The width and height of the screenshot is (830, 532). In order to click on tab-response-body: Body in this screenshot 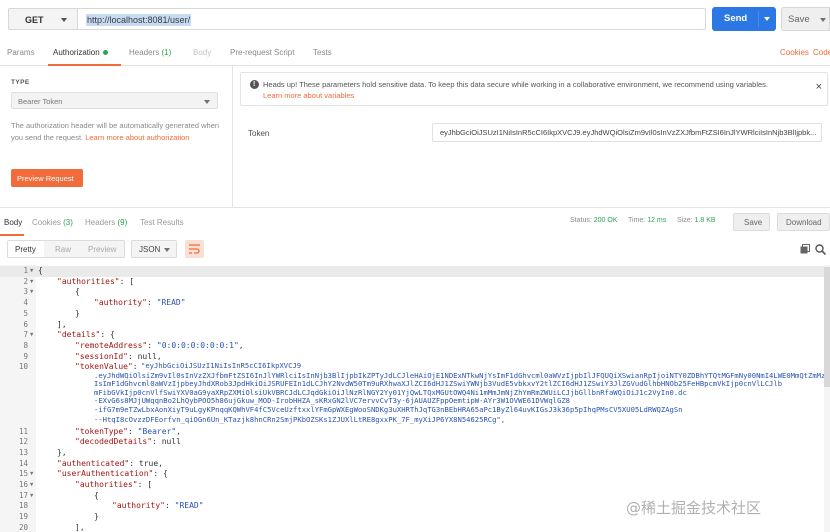, I will do `click(13, 222)`.